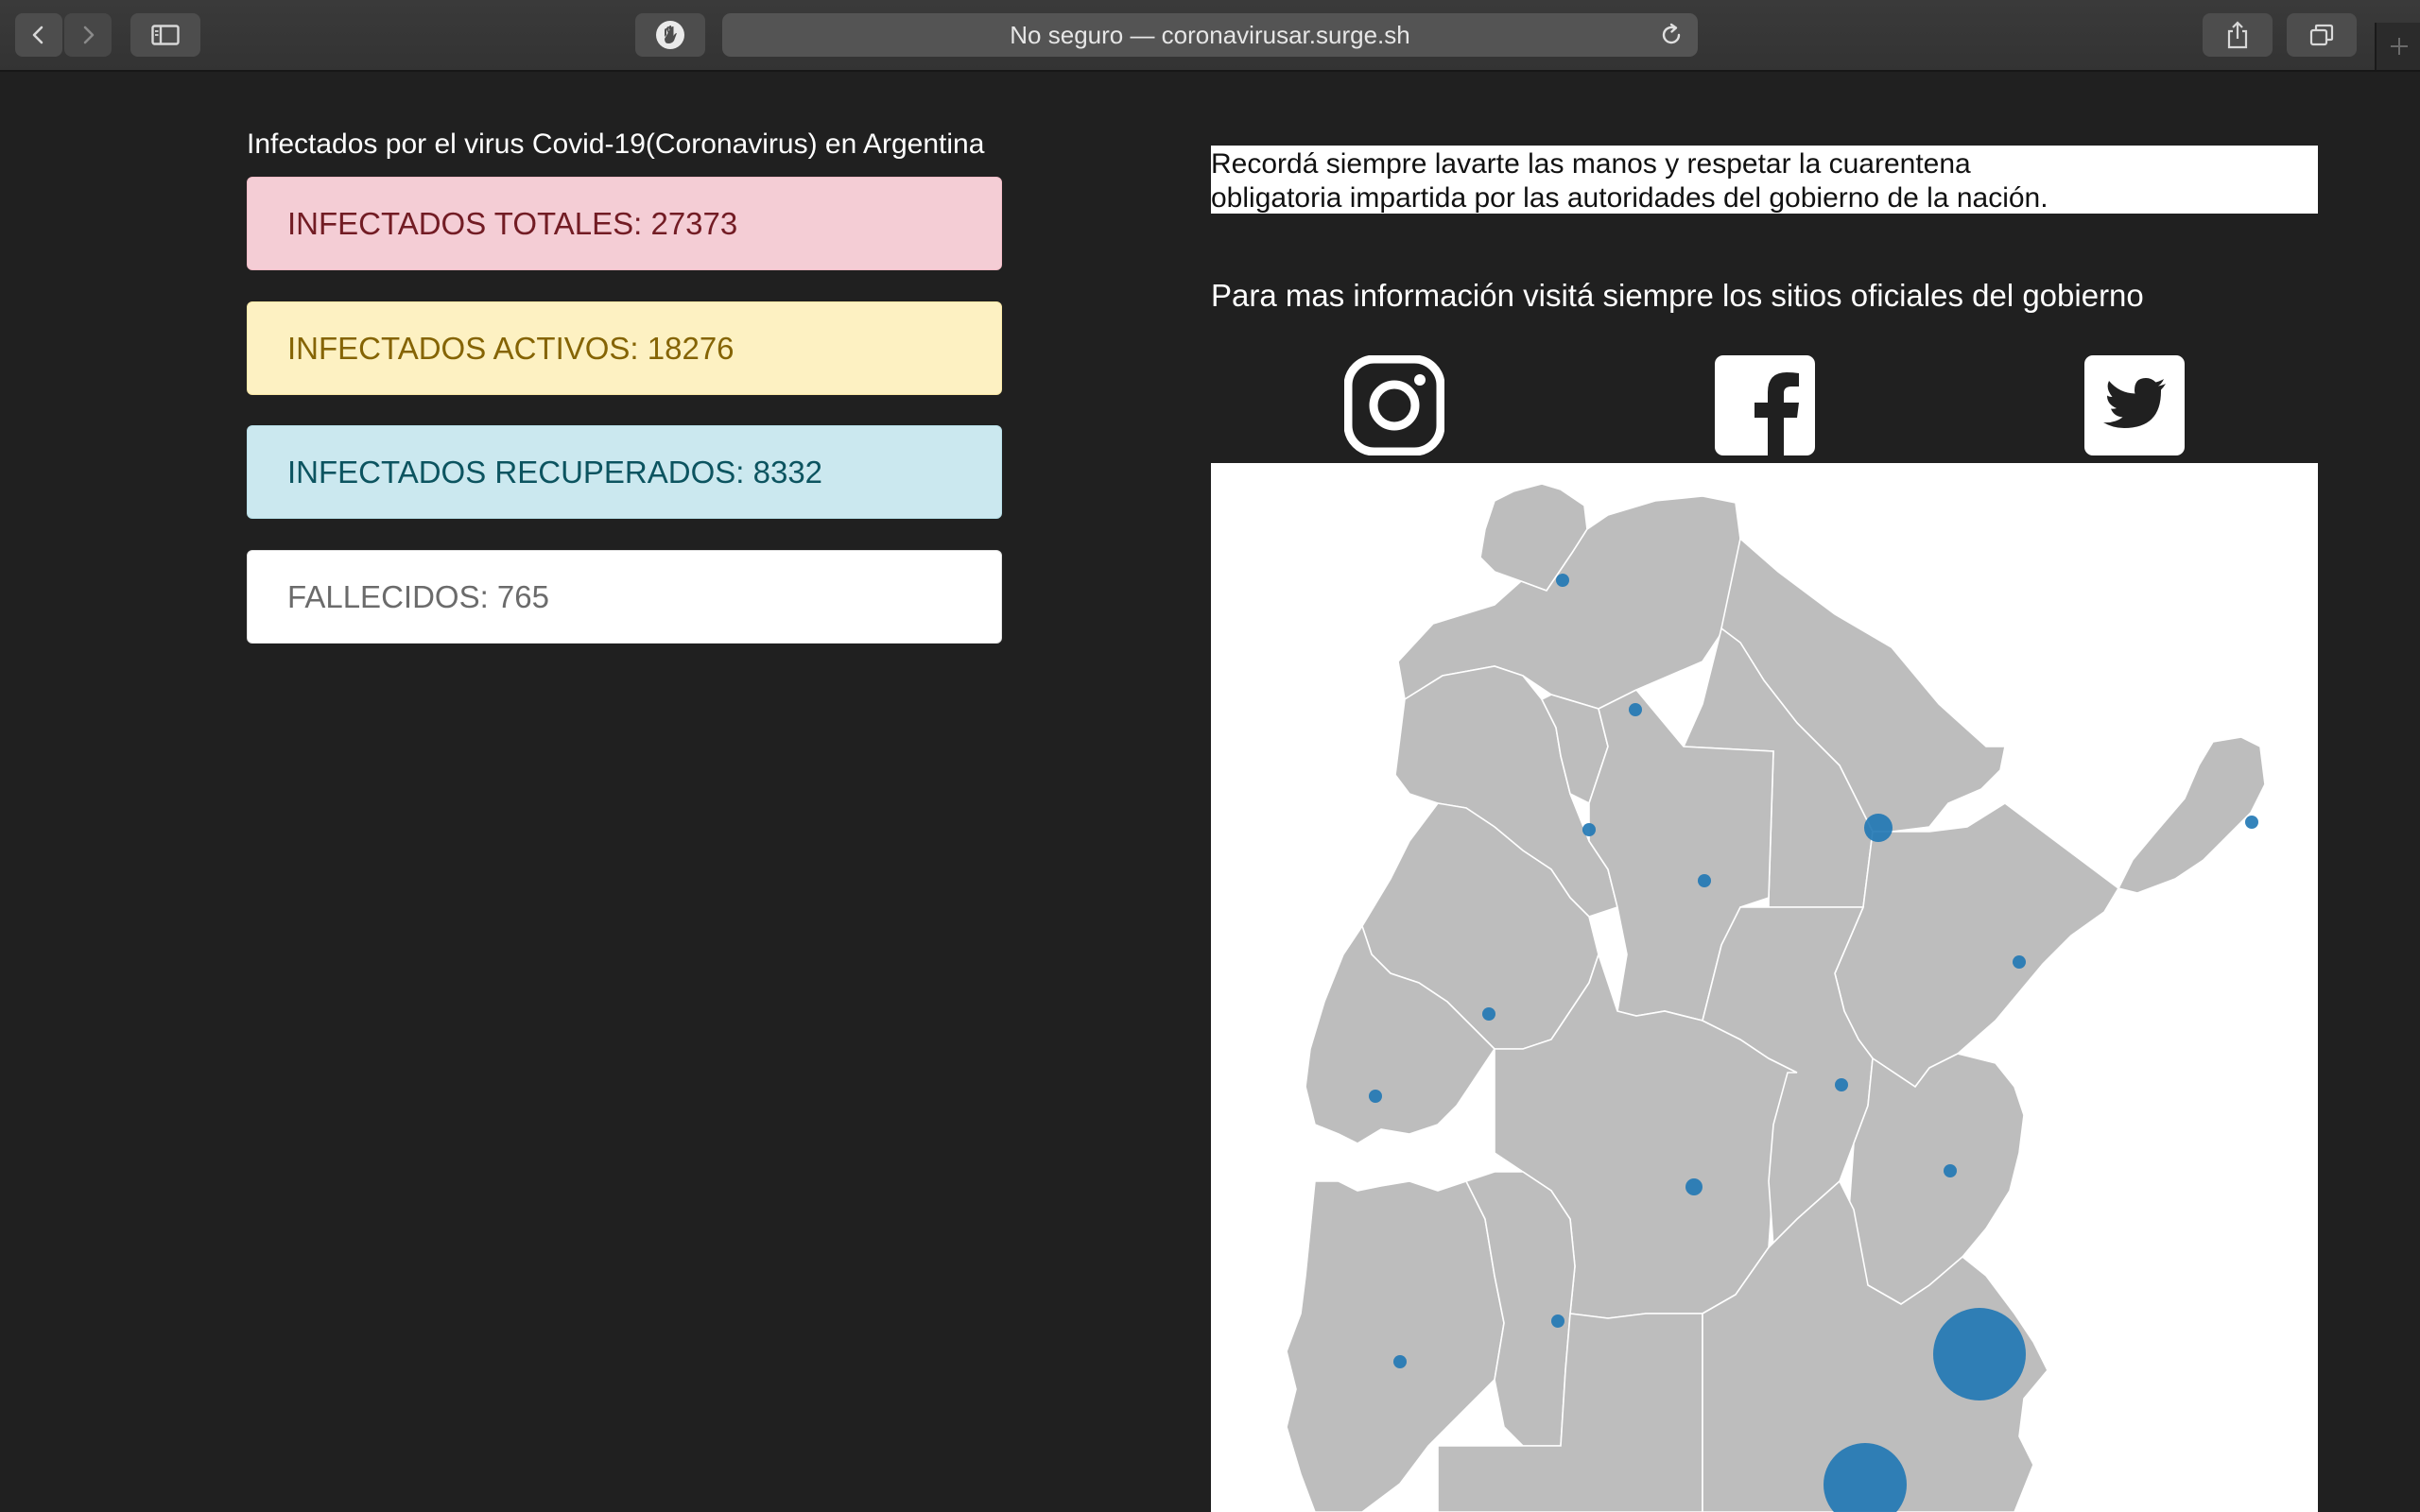 The height and width of the screenshot is (1512, 2420). Describe the element at coordinates (1562, 580) in the screenshot. I see `bubble-jujuy` at that location.